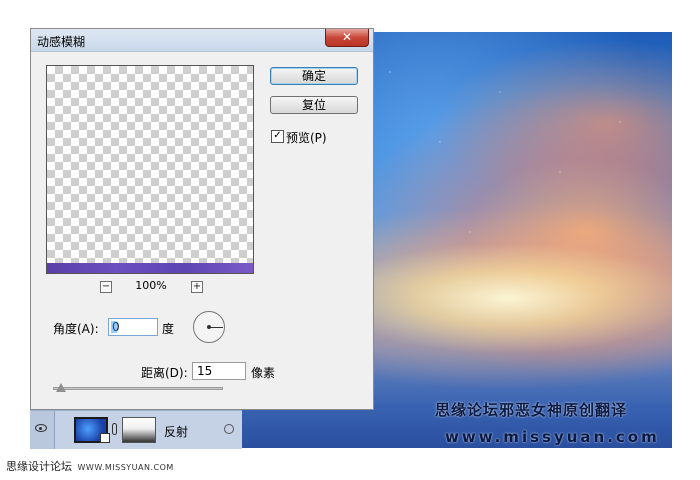  I want to click on distance-unit-label: 像素, so click(263, 373).